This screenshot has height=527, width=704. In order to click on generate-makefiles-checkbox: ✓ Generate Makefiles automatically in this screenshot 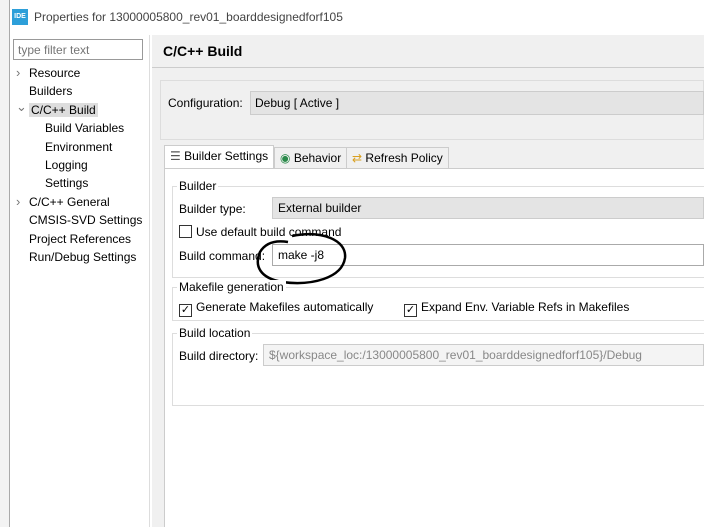, I will do `click(276, 308)`.